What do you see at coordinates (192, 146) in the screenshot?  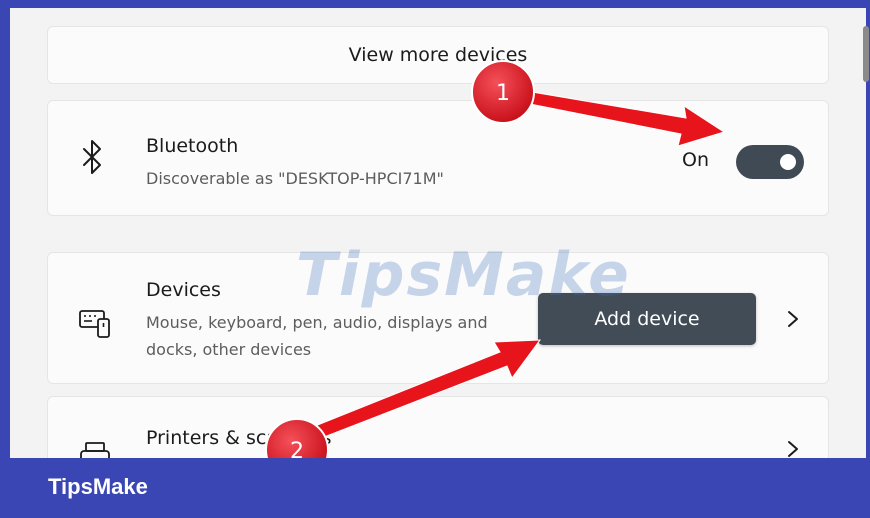 I see `bluetooth-title: Bluetooth` at bounding box center [192, 146].